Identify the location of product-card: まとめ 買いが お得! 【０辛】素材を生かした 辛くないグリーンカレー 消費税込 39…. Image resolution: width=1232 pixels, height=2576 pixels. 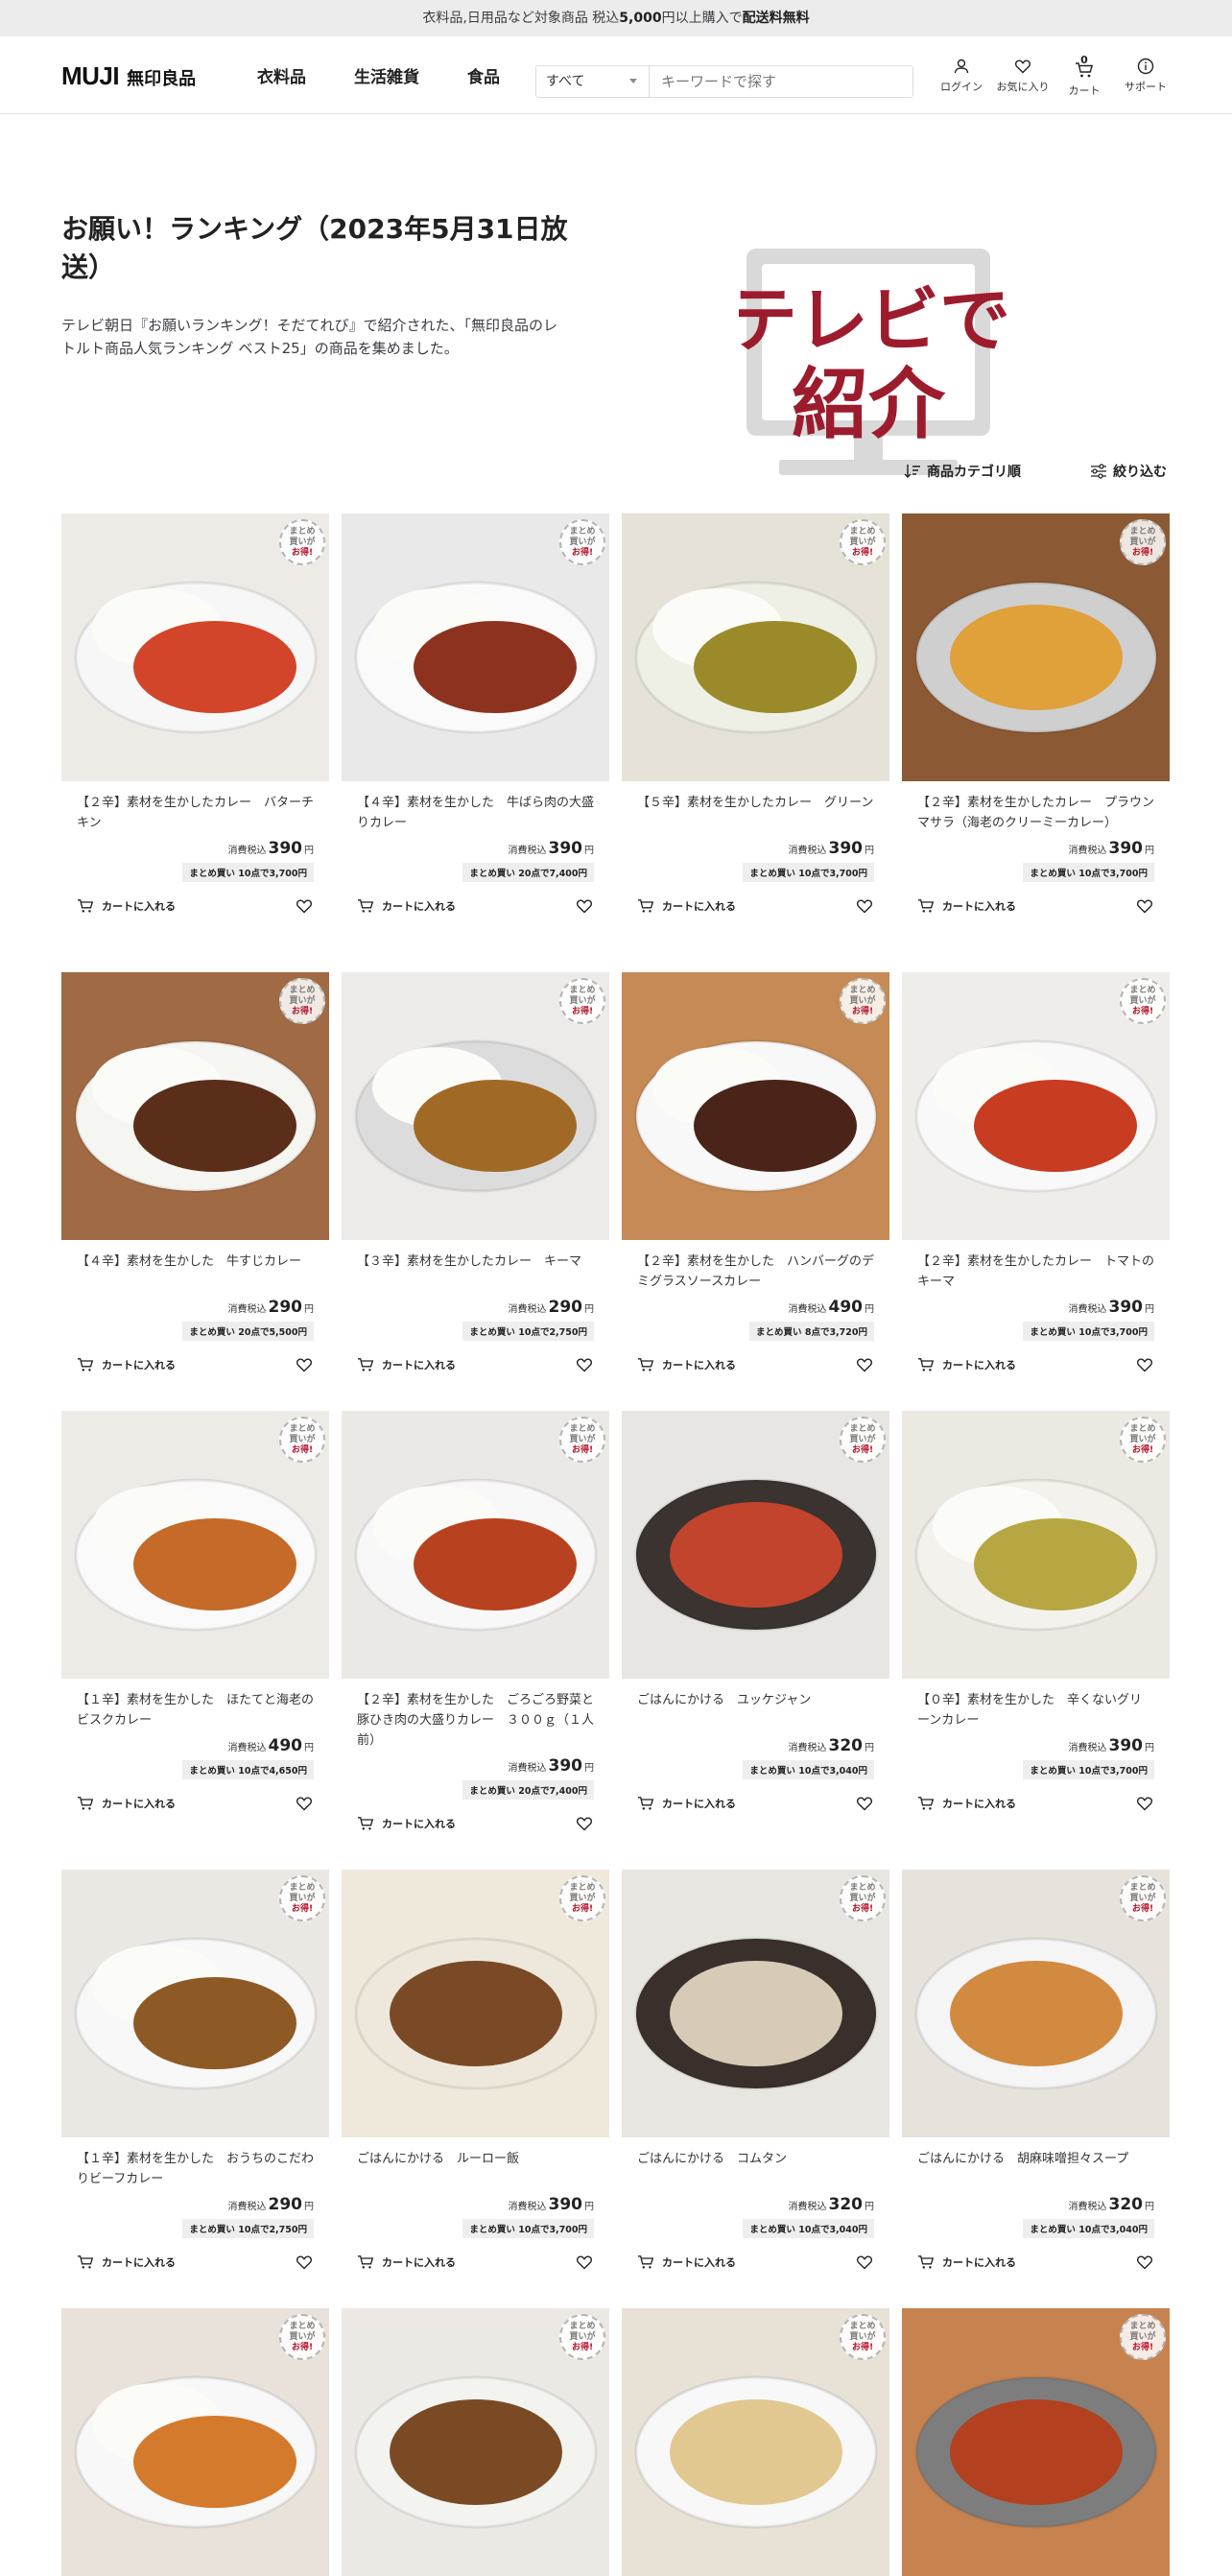
(1036, 1621).